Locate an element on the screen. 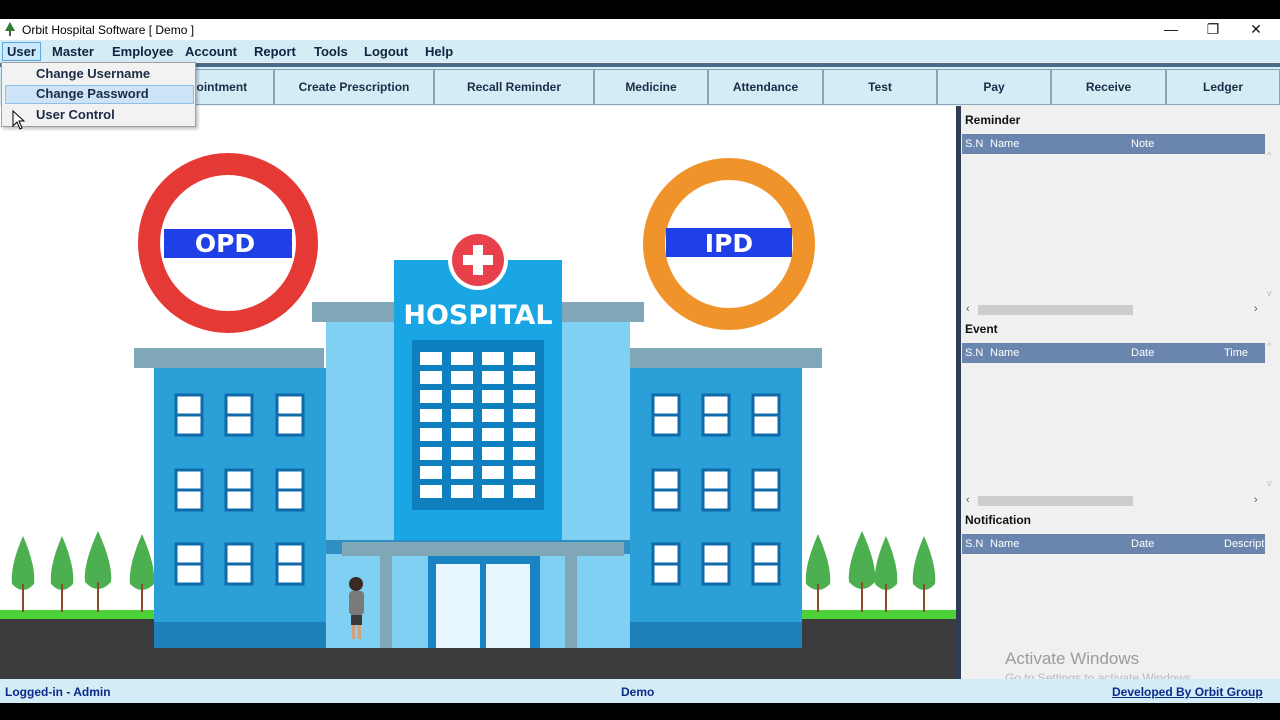  menu-account: Account is located at coordinates (211, 51).